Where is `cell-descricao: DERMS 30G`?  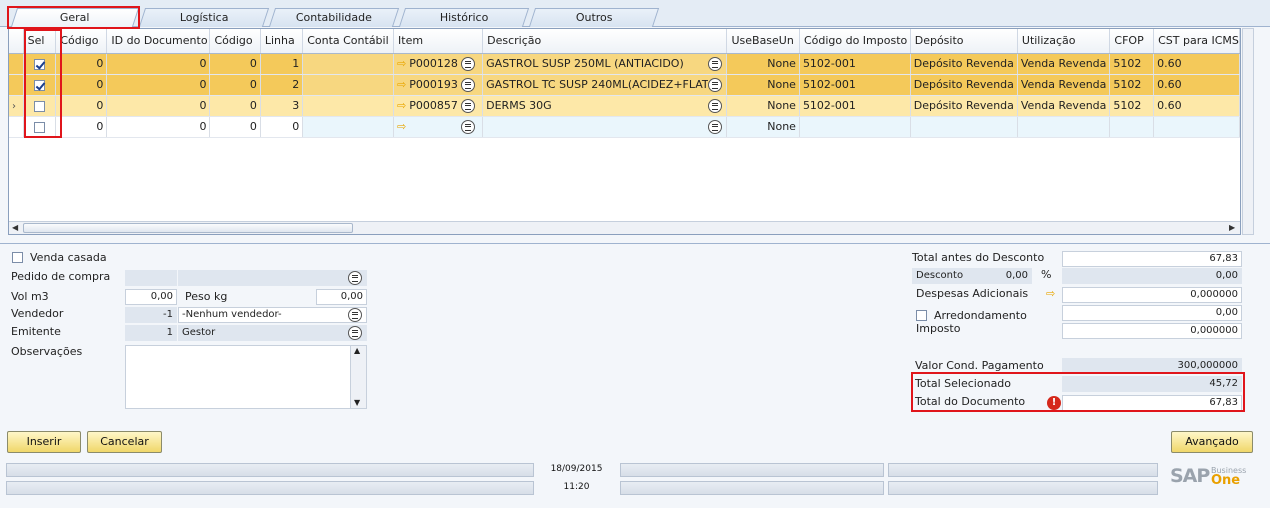
cell-descricao: DERMS 30G is located at coordinates (605, 106).